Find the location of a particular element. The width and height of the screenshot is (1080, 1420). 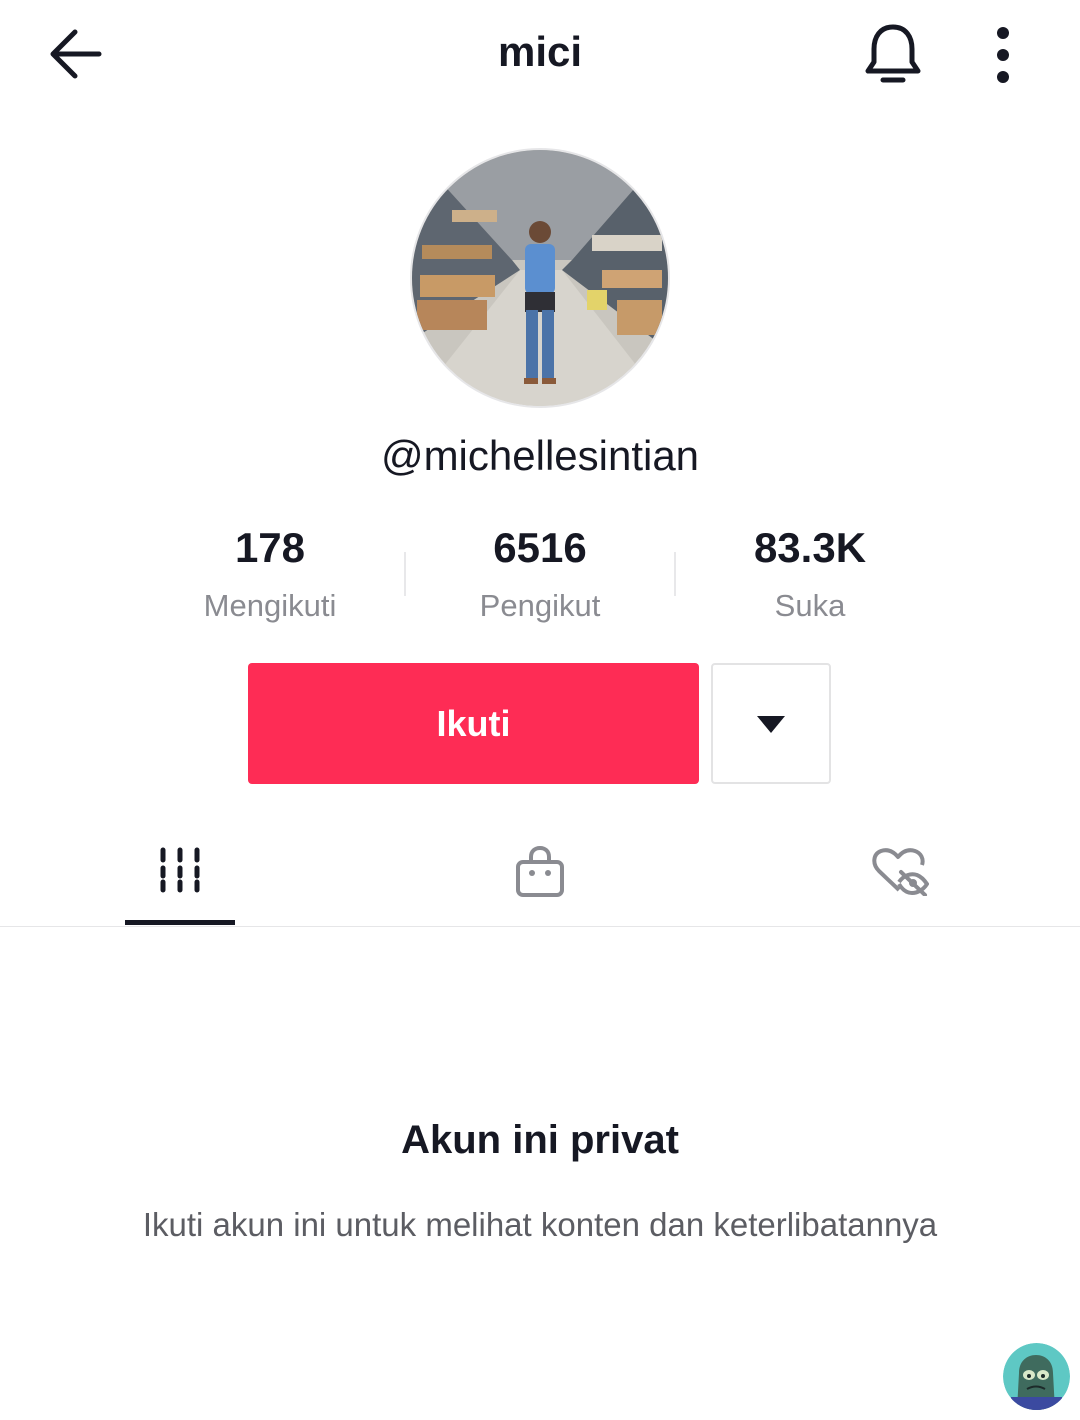

more-vertical-icon is located at coordinates (1003, 55).